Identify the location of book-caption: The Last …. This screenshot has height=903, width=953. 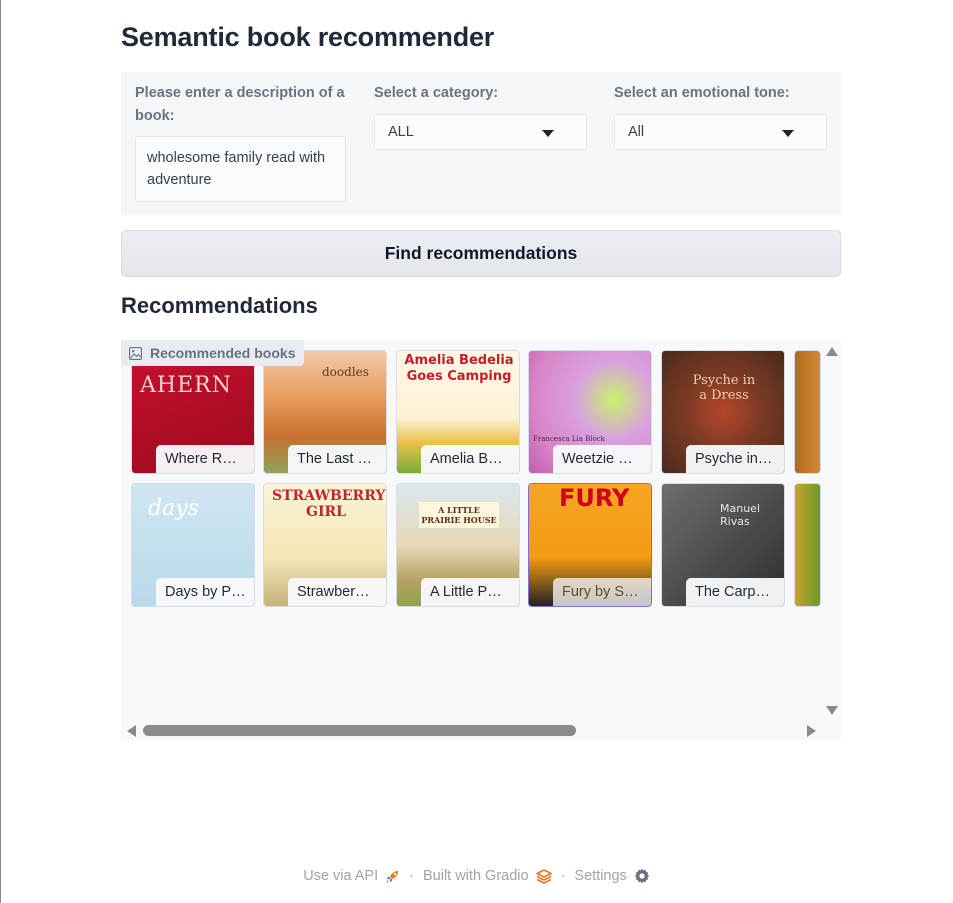
(337, 459).